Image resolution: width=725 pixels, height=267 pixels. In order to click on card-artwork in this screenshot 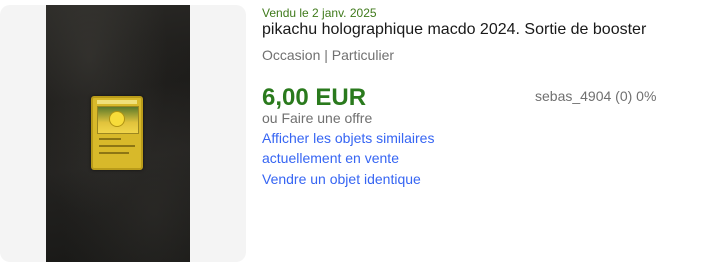, I will do `click(118, 120)`.